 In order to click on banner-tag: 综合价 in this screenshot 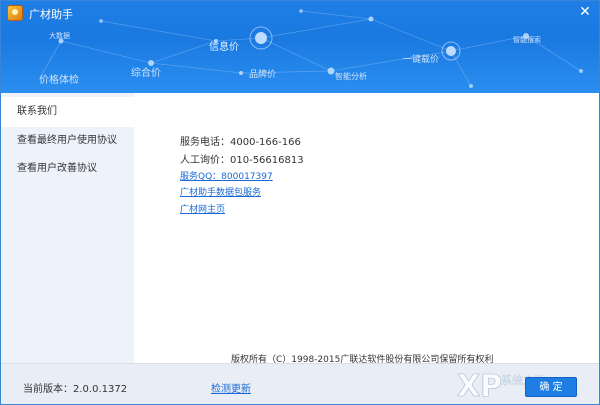, I will do `click(146, 73)`.